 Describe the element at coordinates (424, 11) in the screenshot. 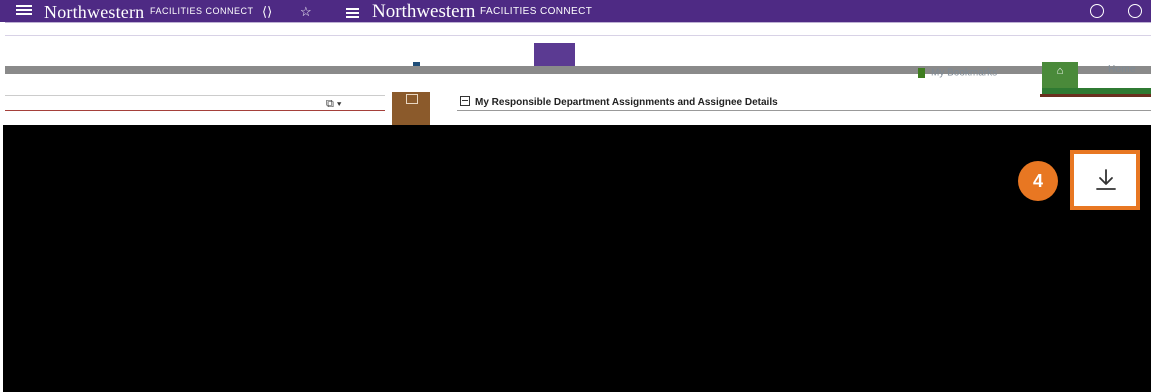

I see `brand-logo-secondary: Northwestern` at that location.